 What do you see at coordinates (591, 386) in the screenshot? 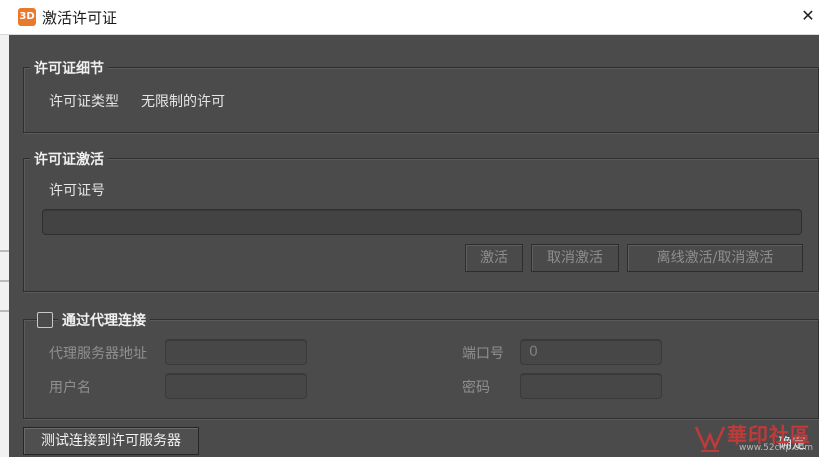
I see `password-input` at bounding box center [591, 386].